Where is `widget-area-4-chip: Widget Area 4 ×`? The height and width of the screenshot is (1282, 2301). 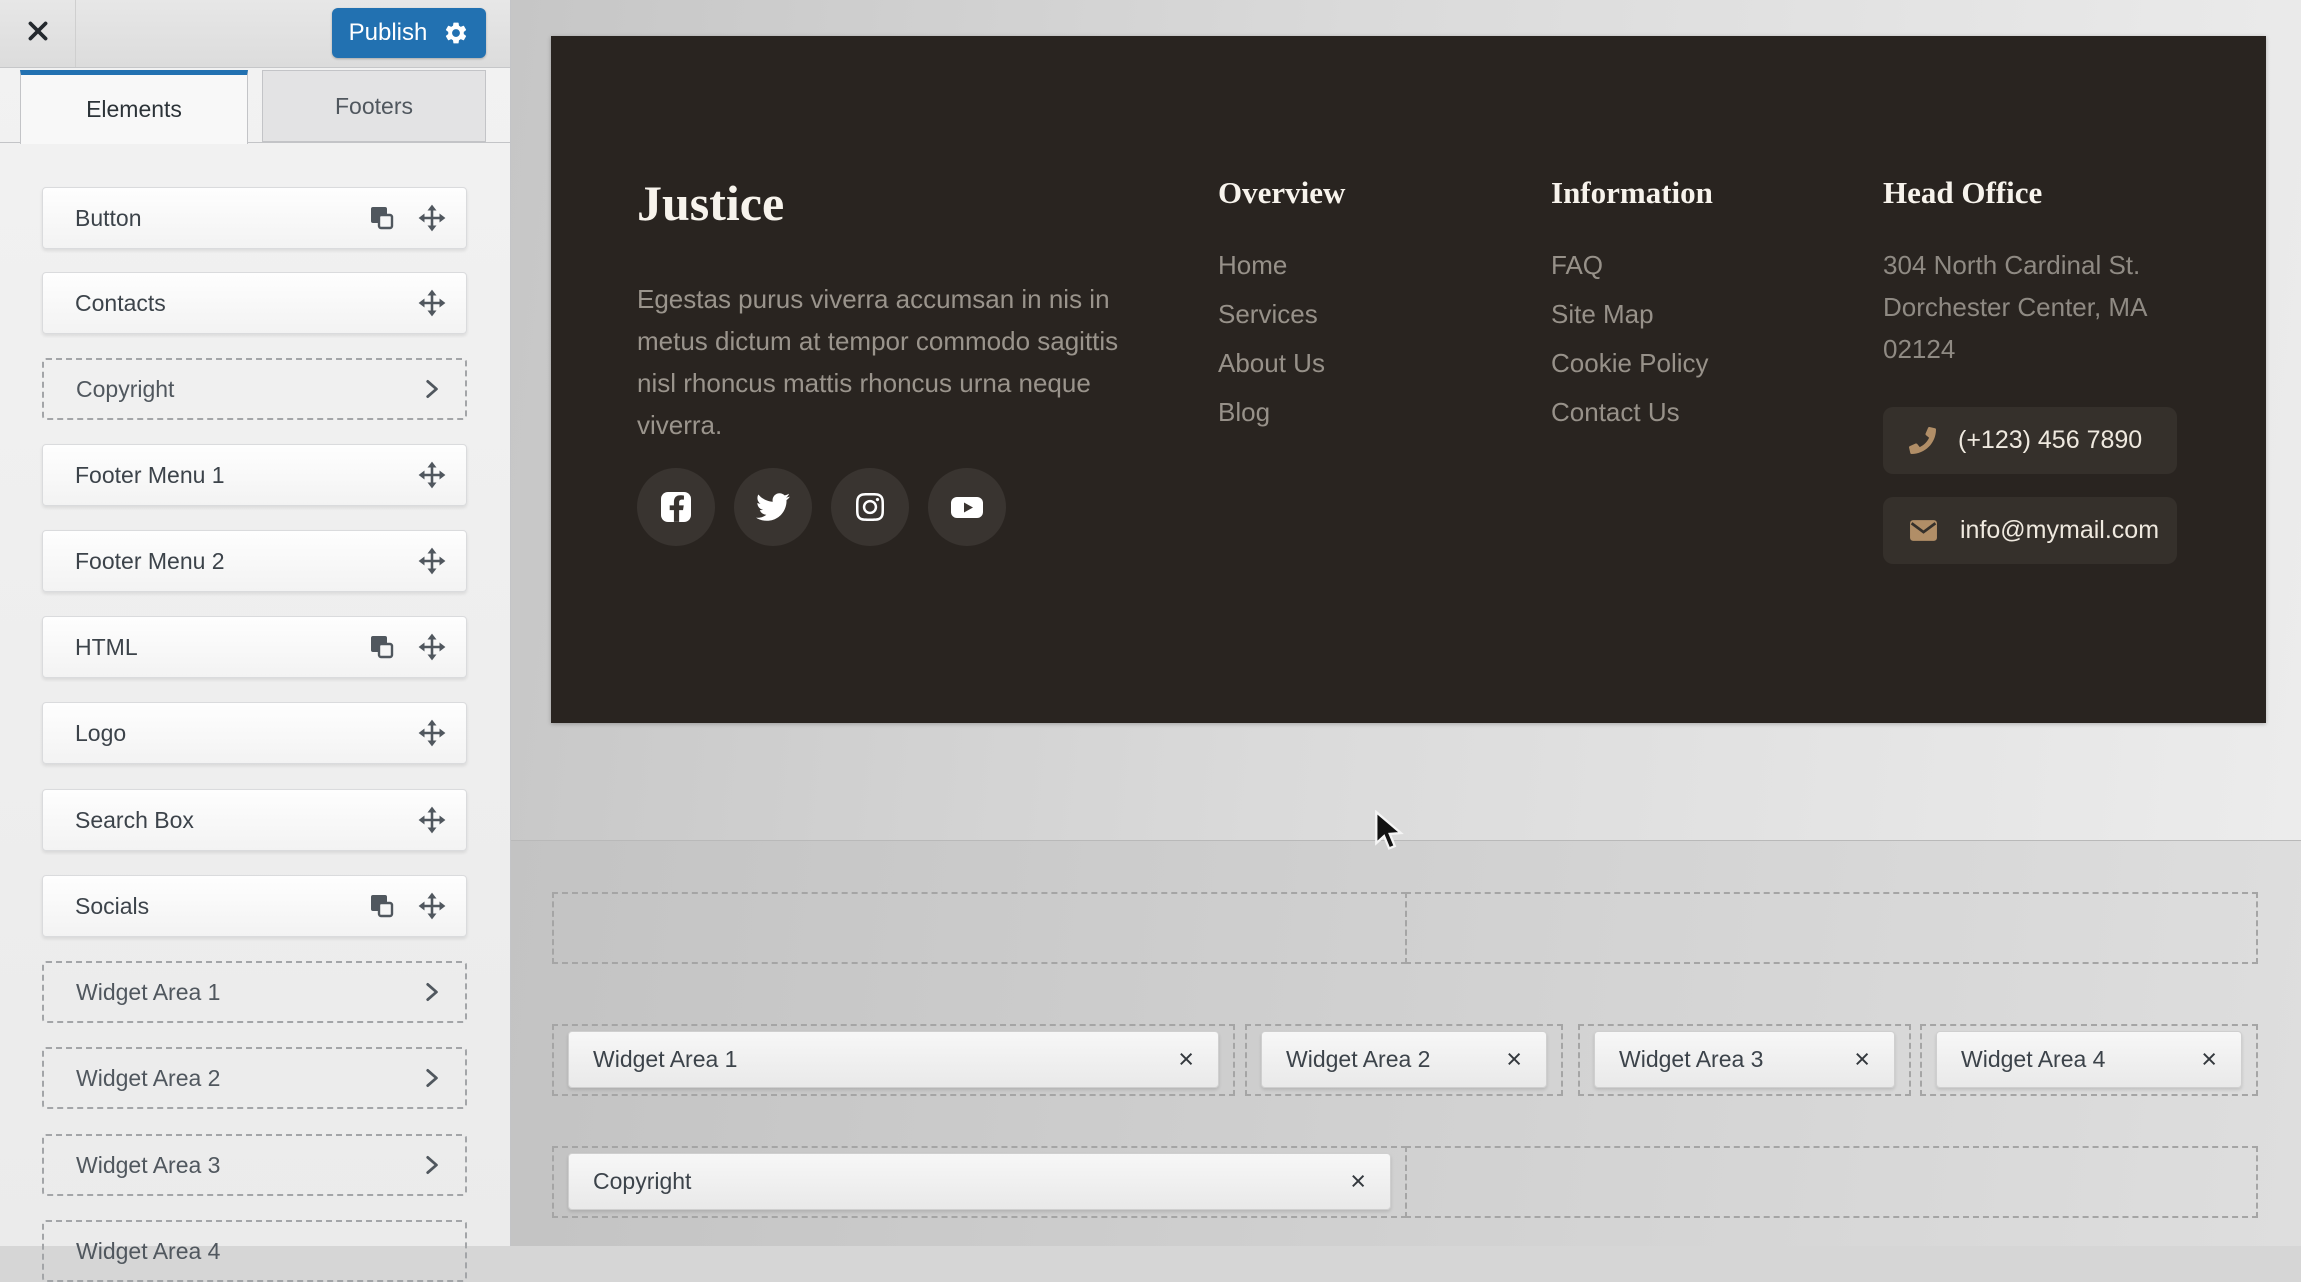 widget-area-4-chip: Widget Area 4 × is located at coordinates (2089, 1059).